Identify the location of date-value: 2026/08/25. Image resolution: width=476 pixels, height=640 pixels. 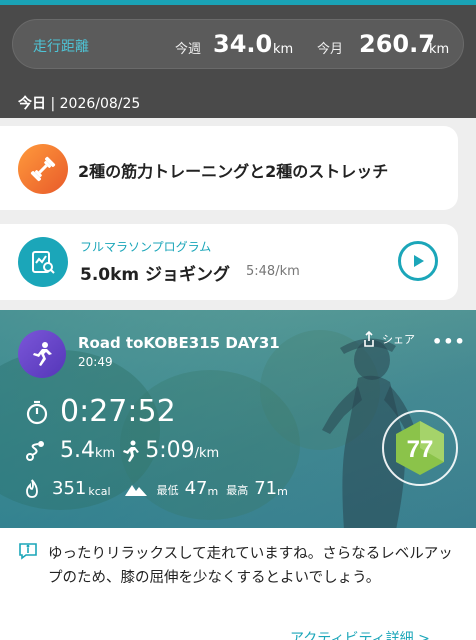
(100, 104).